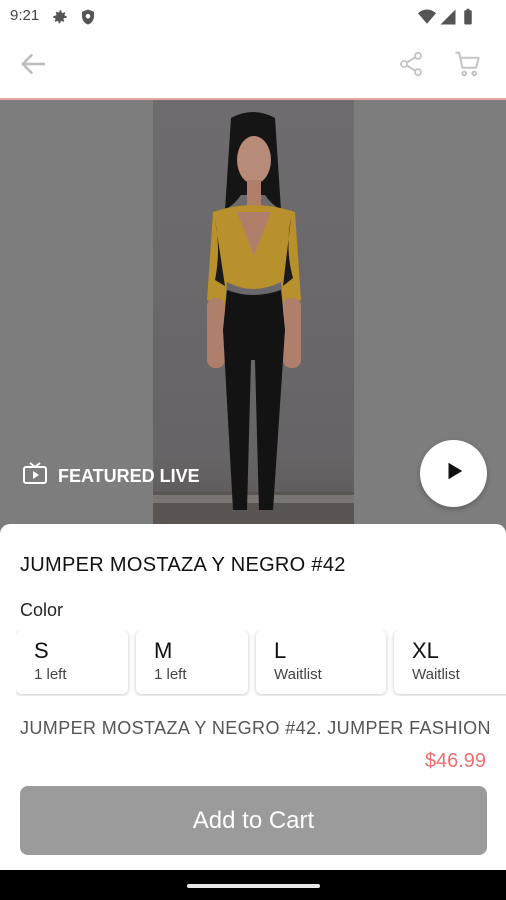 The image size is (506, 900). I want to click on system-nav-bar, so click(253, 885).